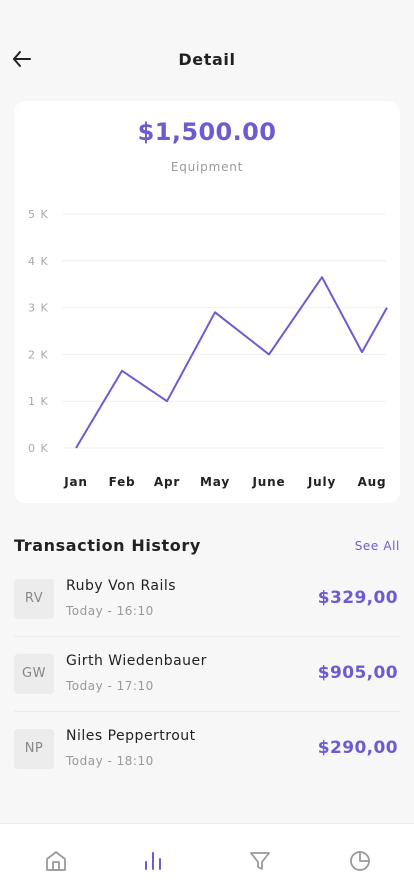 The width and height of the screenshot is (414, 896). I want to click on x-tick-label: May, so click(215, 482).